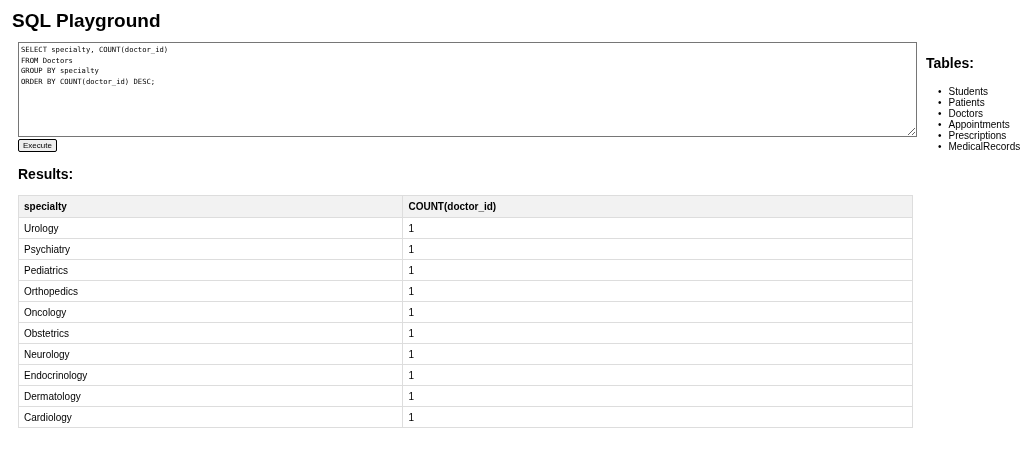 Image resolution: width=1024 pixels, height=462 pixels. Describe the element at coordinates (210, 228) in the screenshot. I see `table-cell: Urology` at that location.